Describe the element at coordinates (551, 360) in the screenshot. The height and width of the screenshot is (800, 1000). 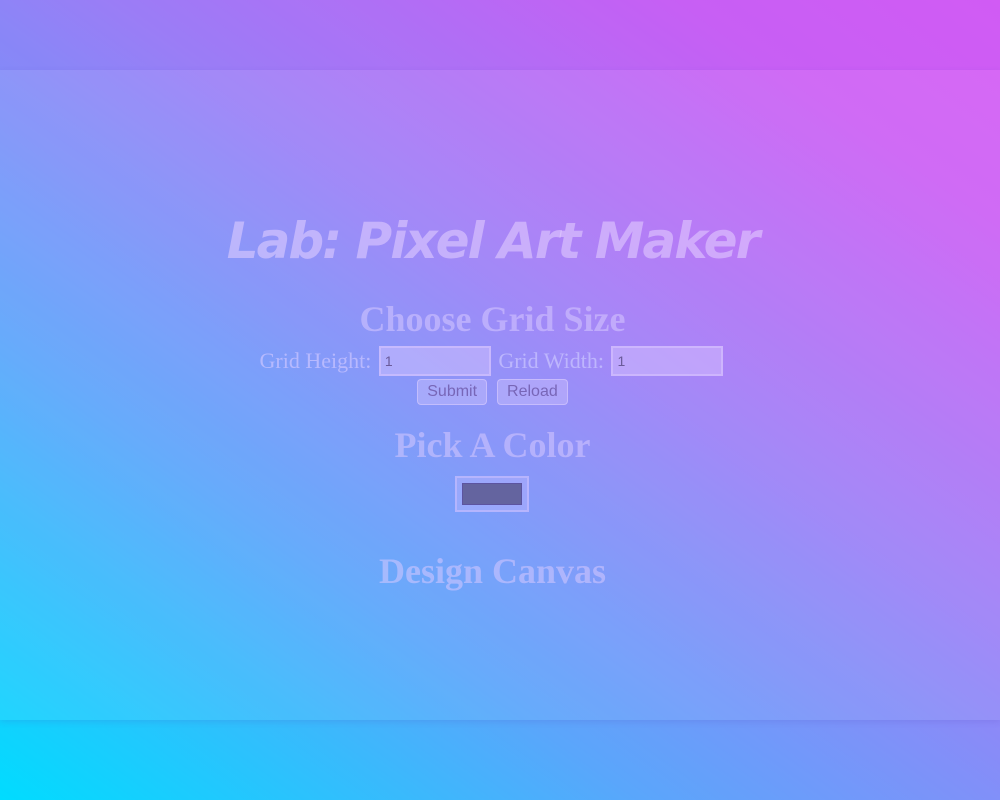
I see `grid-width-label: Grid Width:` at that location.